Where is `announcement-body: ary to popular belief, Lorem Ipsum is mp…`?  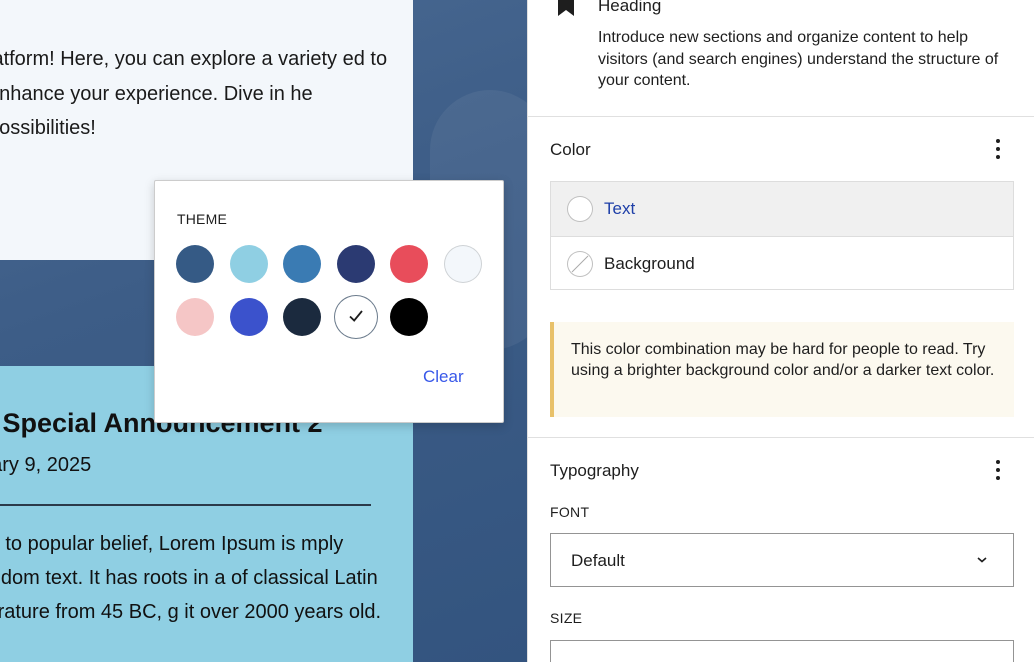
announcement-body: ary to popular belief, Lorem Ipsum is mp… is located at coordinates (191, 578).